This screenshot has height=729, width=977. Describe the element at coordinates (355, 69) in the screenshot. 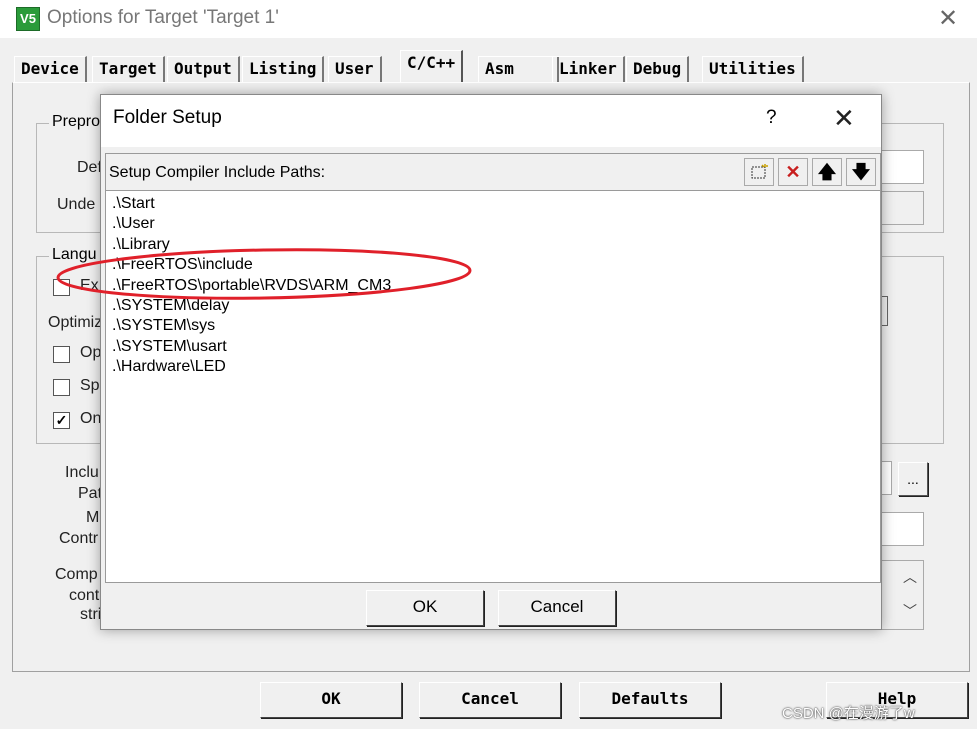

I see `tab-user: User` at that location.